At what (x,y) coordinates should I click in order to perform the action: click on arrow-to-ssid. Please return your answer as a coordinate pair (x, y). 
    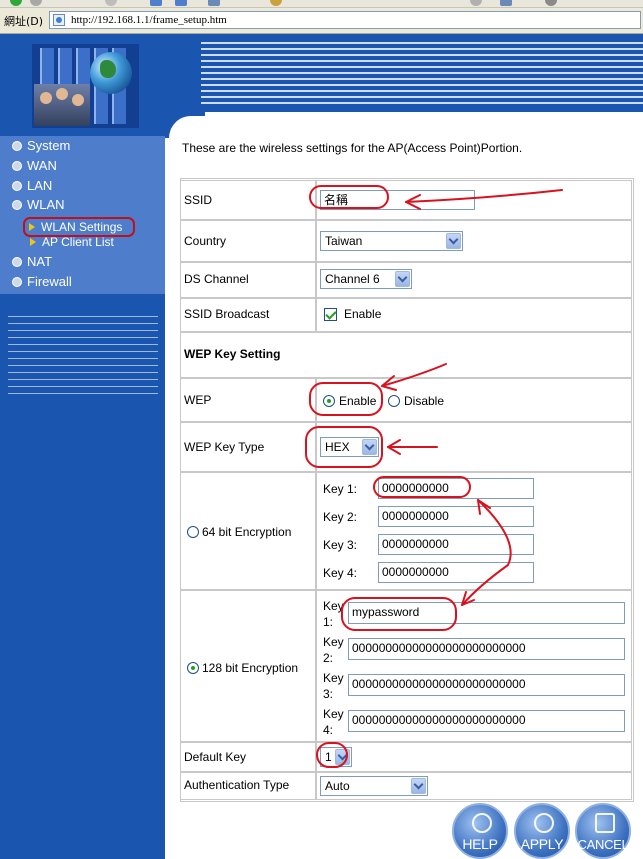
    Looking at the image, I should click on (484, 196).